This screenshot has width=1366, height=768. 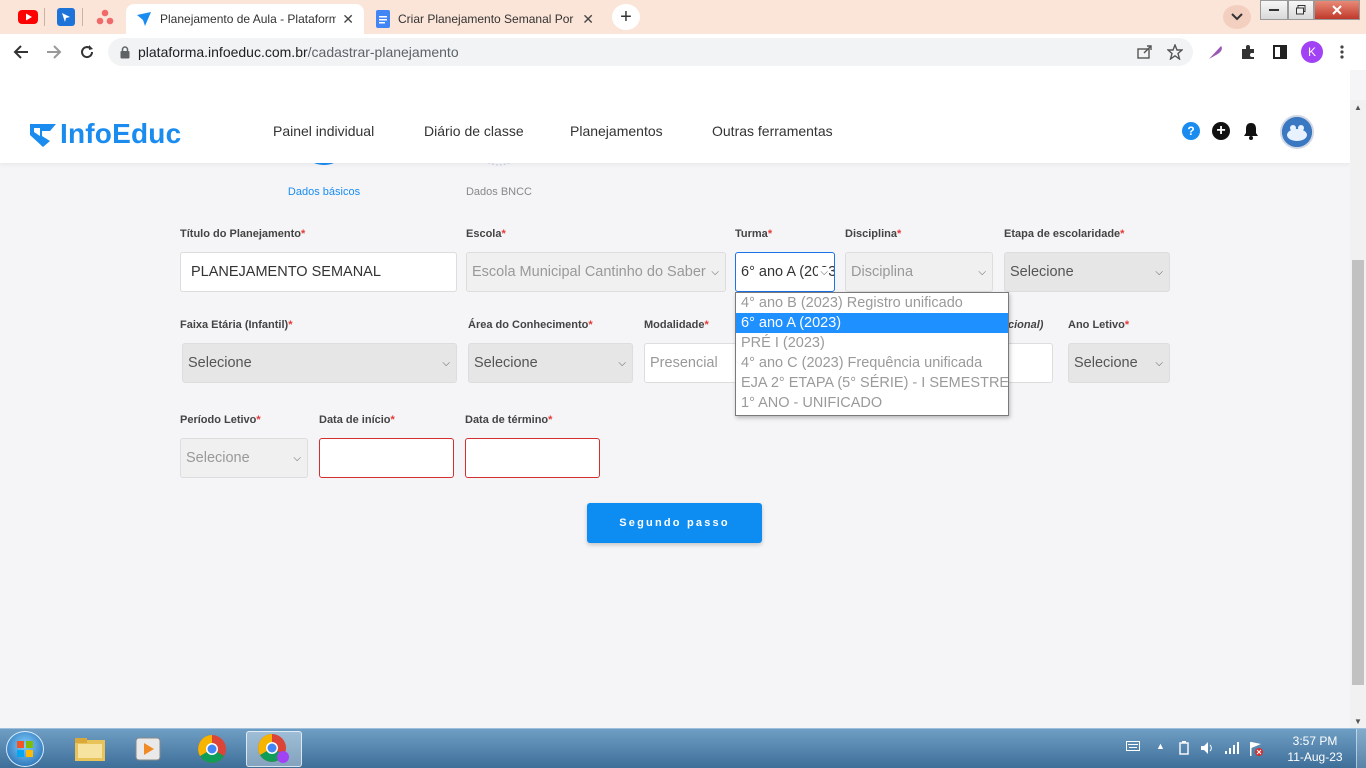 What do you see at coordinates (872, 383) in the screenshot?
I see `turma-option: EJA 2° ETAPA (5° SÉRIE) - I SEMESTRE` at bounding box center [872, 383].